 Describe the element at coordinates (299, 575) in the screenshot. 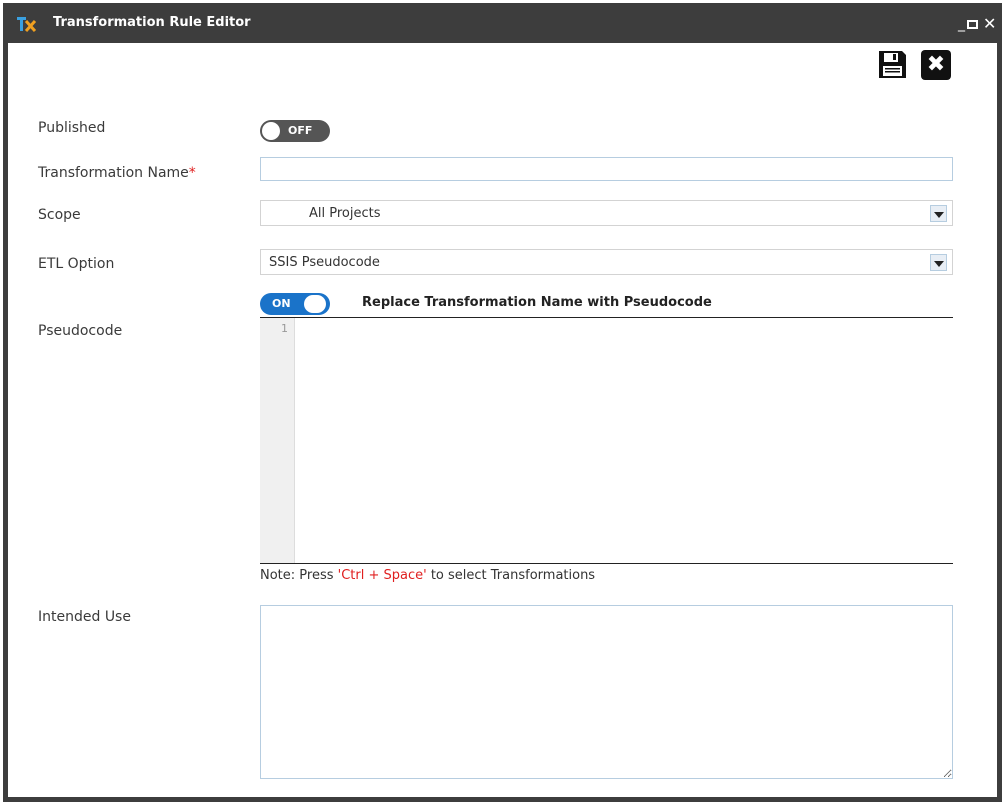

I see `note-prefix: Note: Press` at that location.